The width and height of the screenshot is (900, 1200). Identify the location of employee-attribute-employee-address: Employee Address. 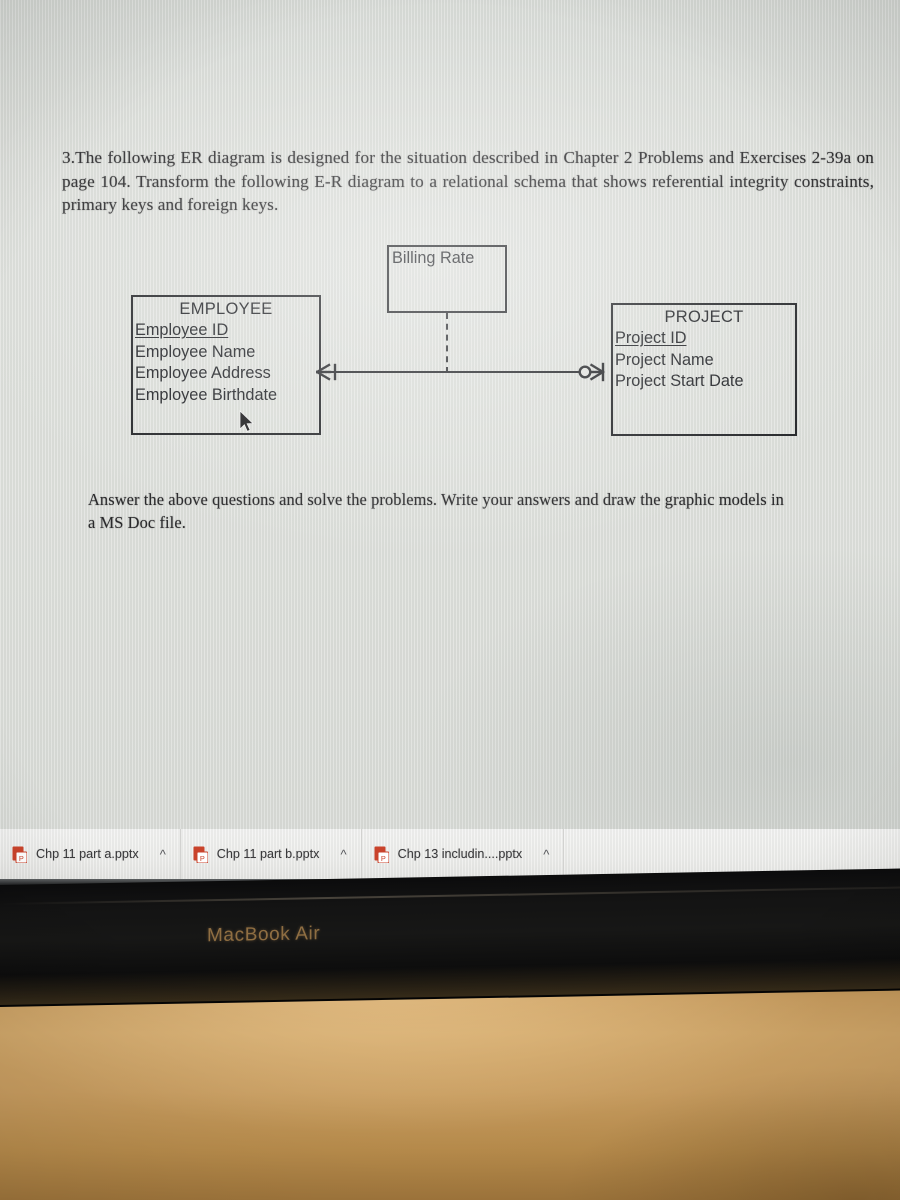
(203, 373).